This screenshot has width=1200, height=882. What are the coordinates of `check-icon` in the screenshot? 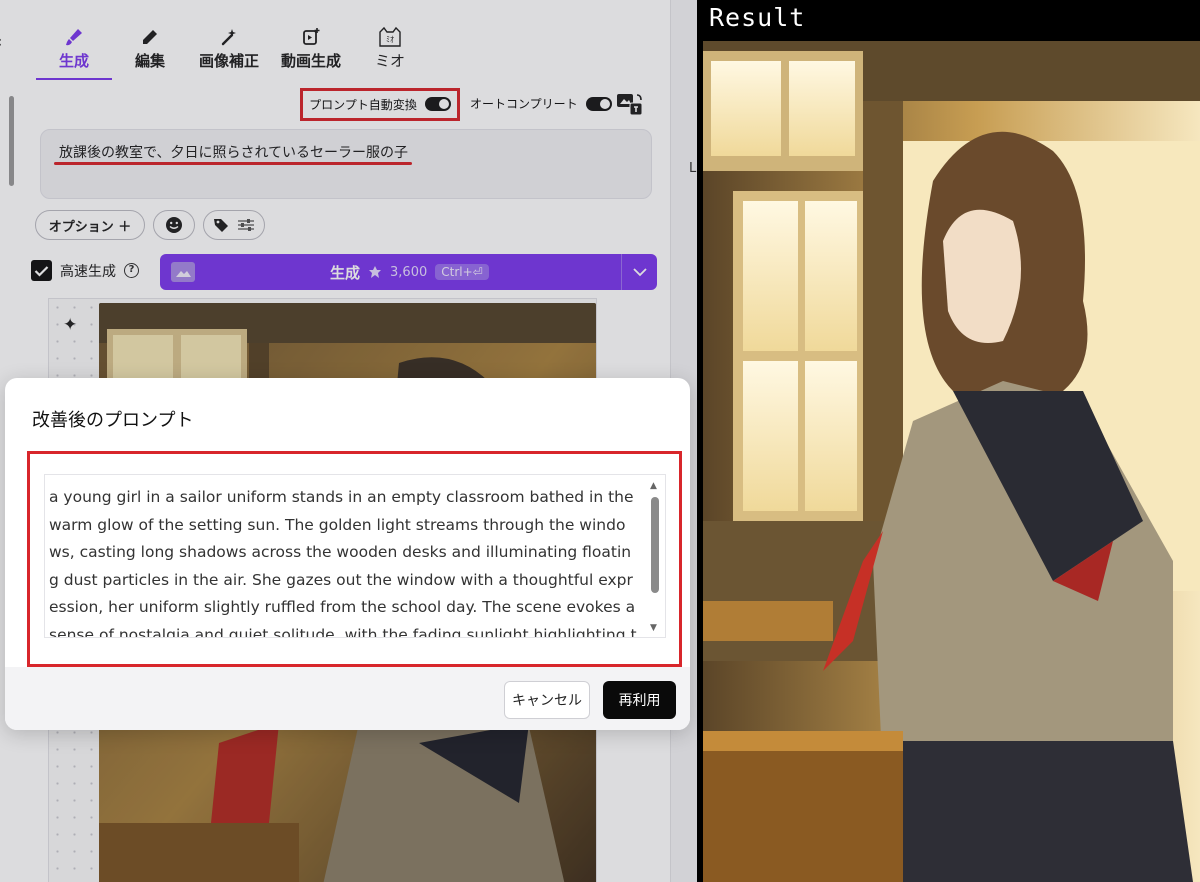 It's located at (41, 271).